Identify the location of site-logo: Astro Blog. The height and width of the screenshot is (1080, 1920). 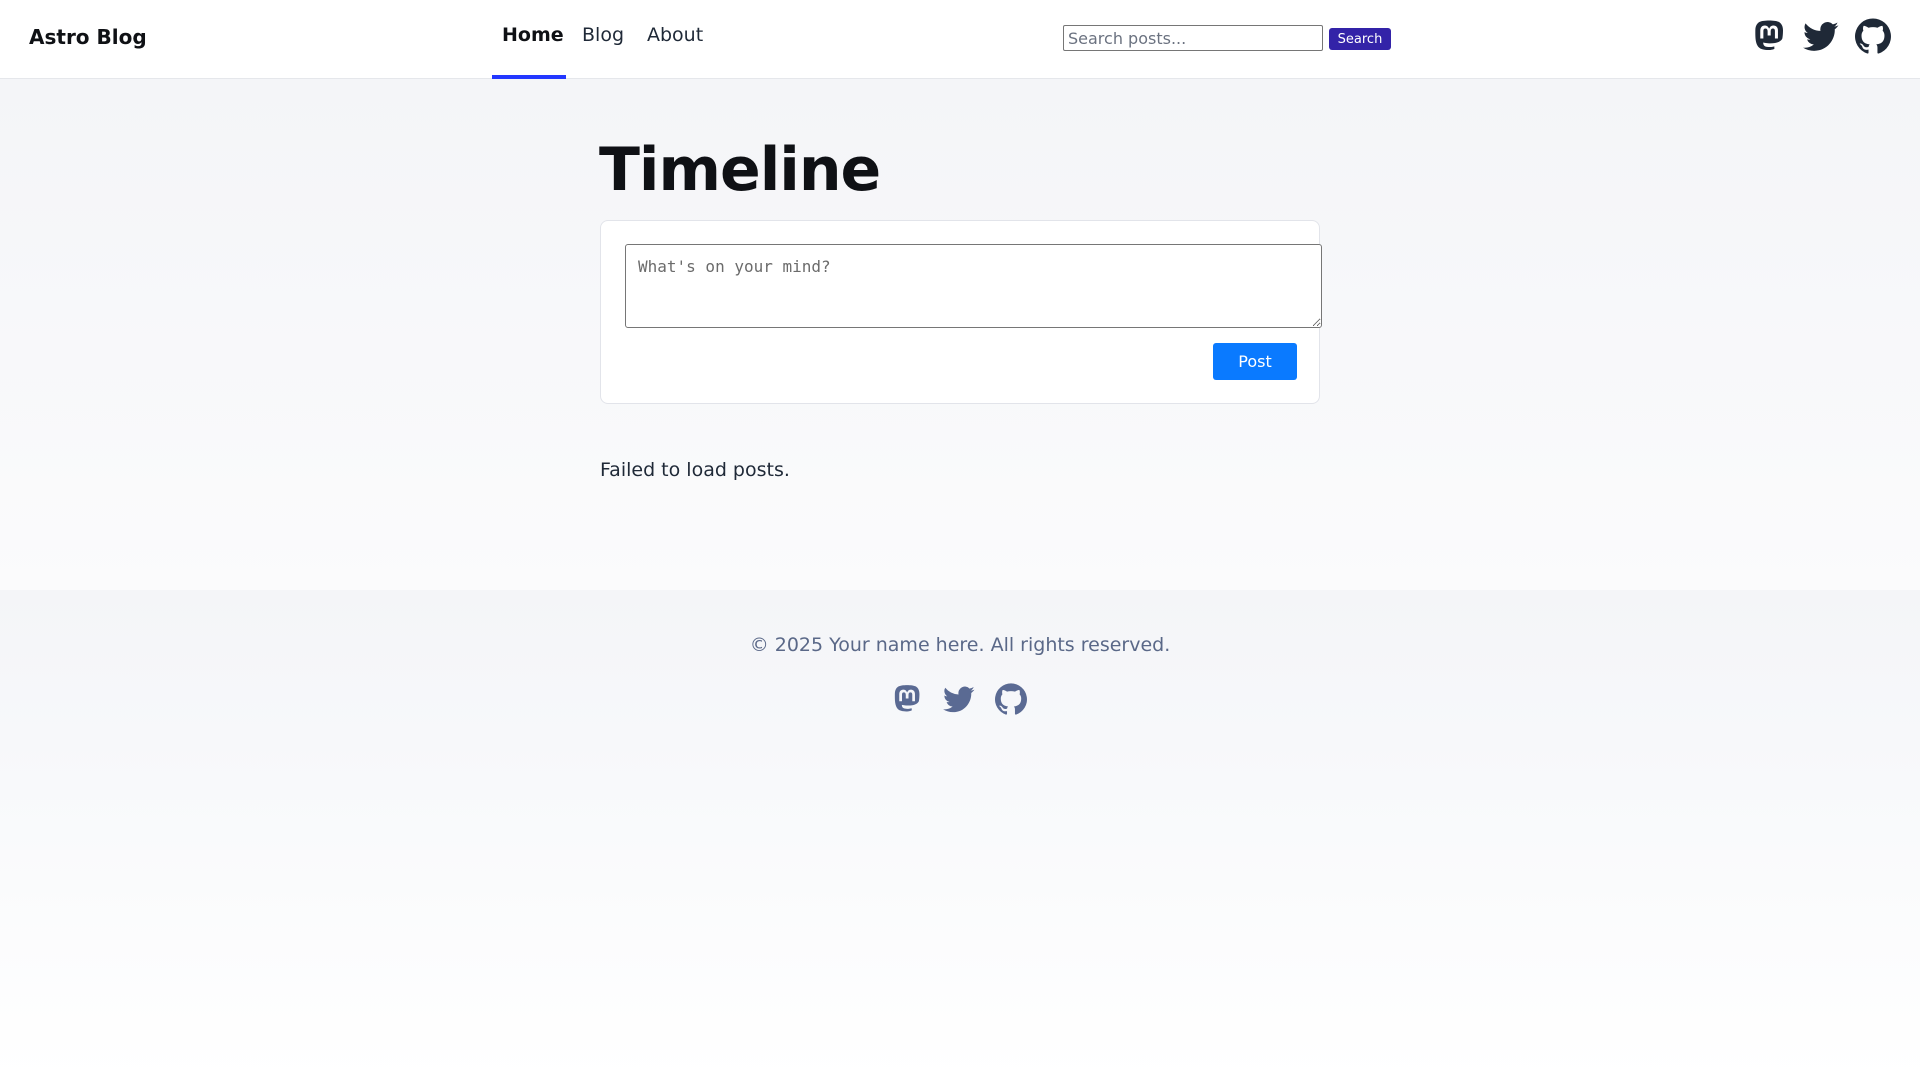
(88, 37).